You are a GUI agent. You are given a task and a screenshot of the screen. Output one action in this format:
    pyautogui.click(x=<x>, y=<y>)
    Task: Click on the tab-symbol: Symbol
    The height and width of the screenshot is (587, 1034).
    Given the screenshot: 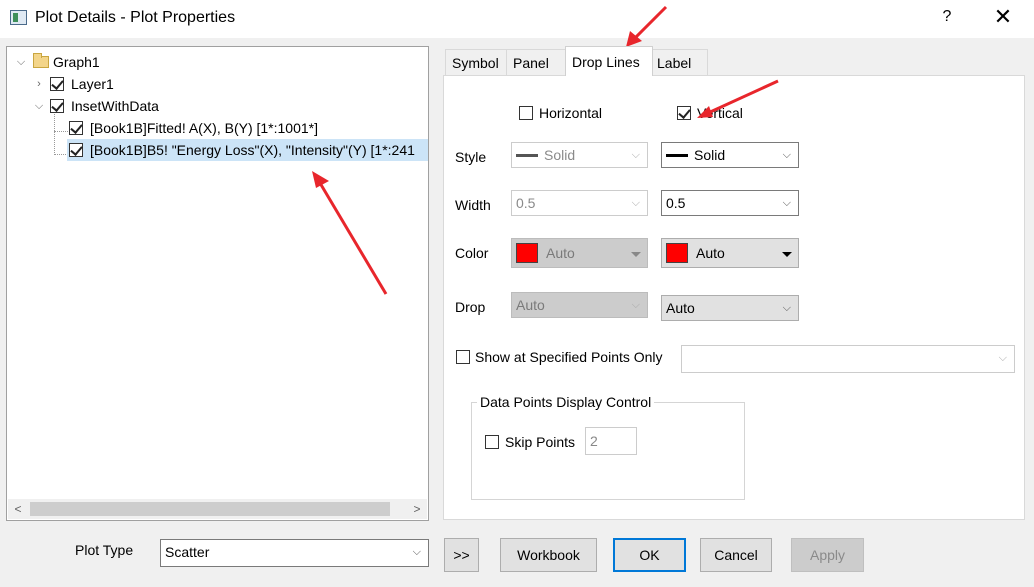 What is the action you would take?
    pyautogui.click(x=476, y=62)
    